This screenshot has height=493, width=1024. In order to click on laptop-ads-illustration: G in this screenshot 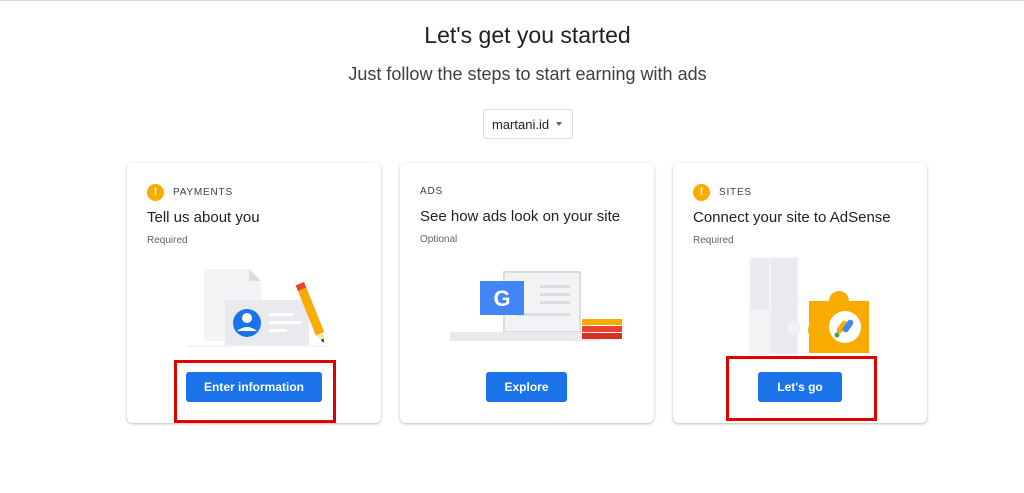, I will do `click(536, 306)`.